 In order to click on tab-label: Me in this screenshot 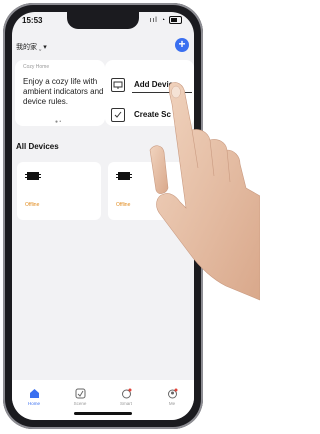, I will do `click(172, 403)`.